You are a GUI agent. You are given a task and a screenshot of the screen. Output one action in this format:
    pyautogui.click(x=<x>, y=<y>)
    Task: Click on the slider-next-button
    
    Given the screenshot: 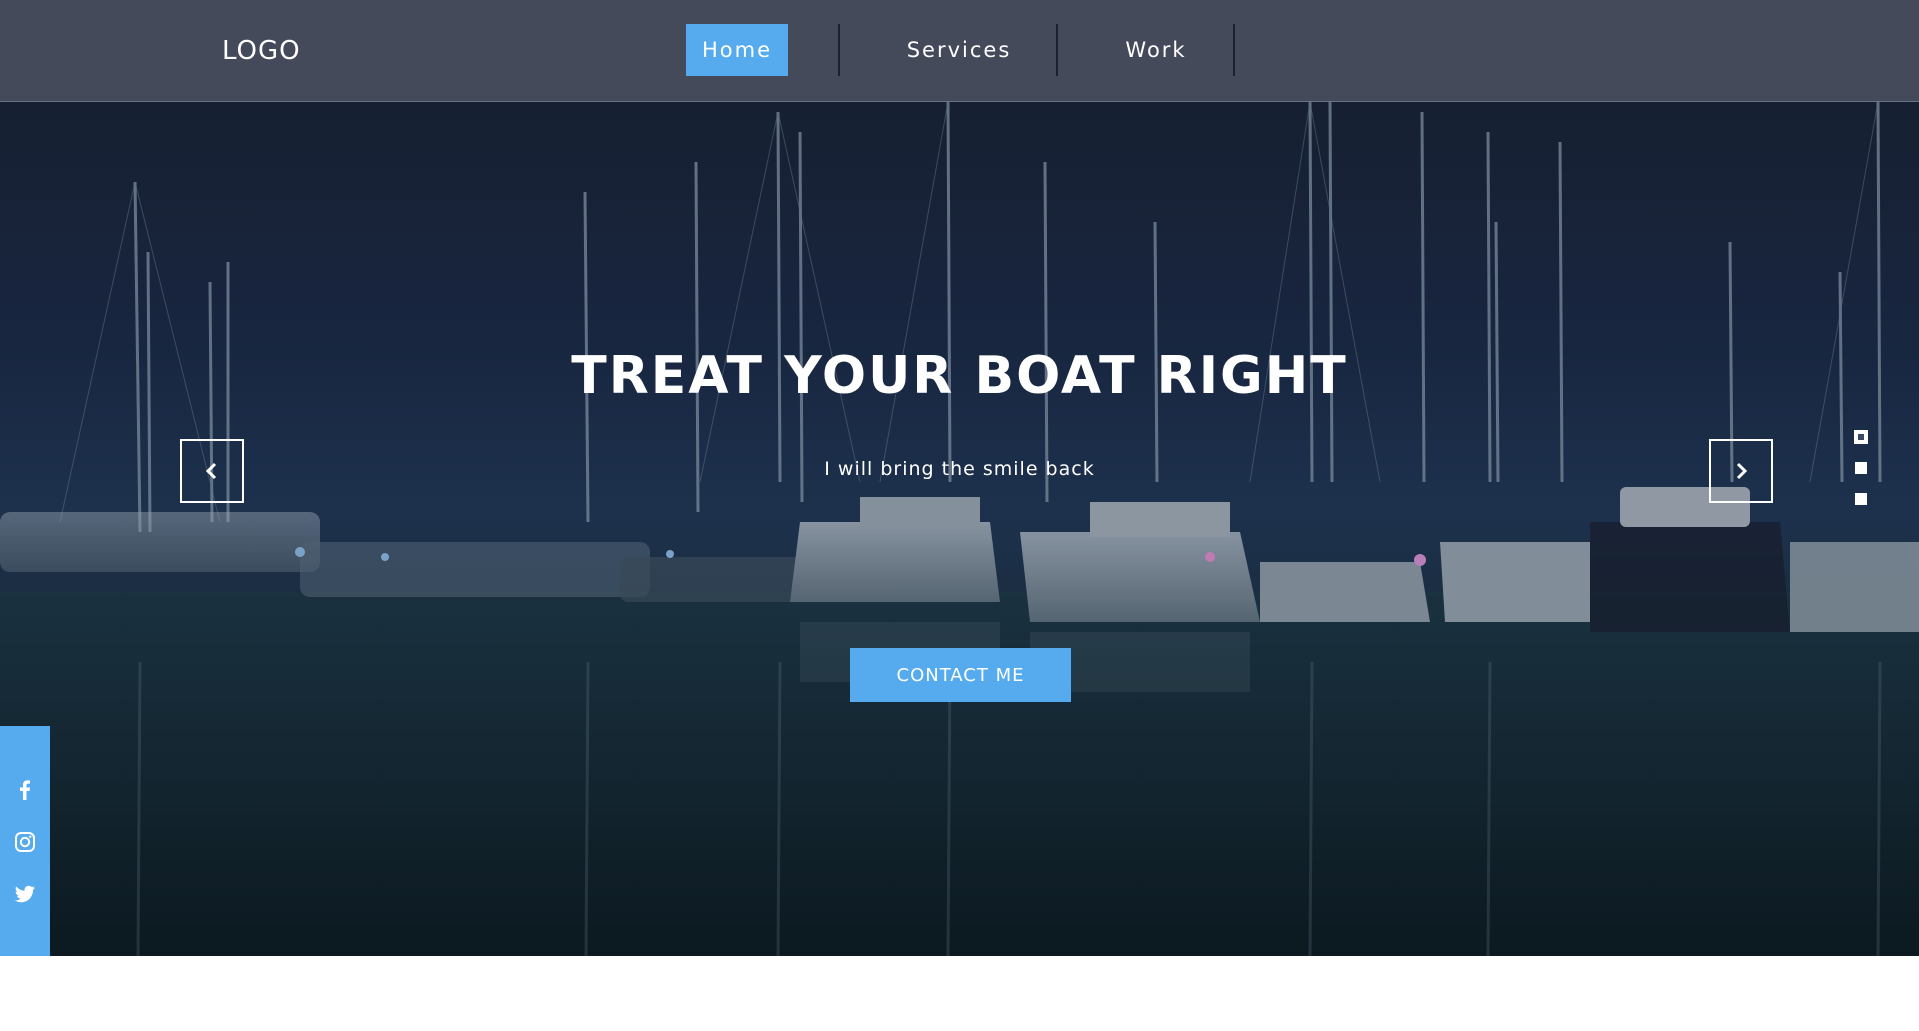 What is the action you would take?
    pyautogui.click(x=1741, y=471)
    